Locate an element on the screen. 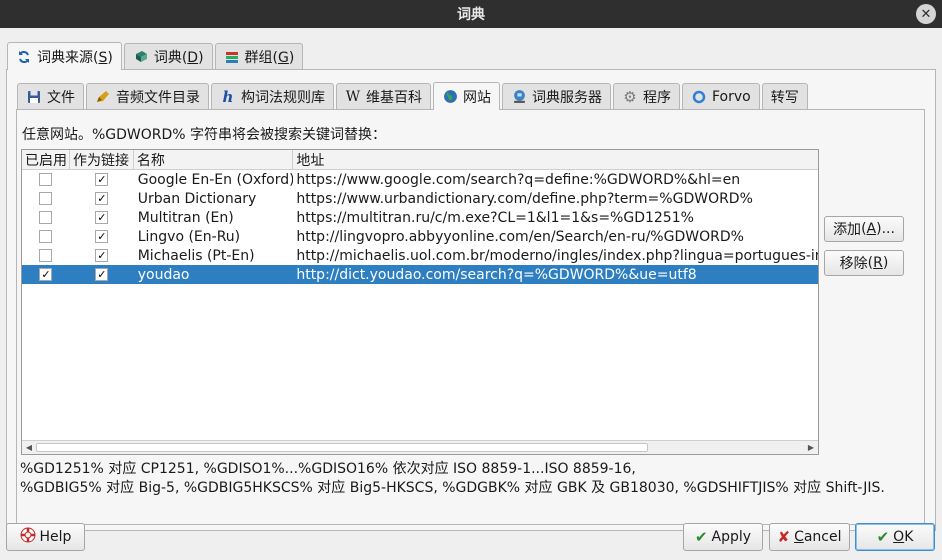 The height and width of the screenshot is (560, 942). help-button: Help is located at coordinates (45, 537).